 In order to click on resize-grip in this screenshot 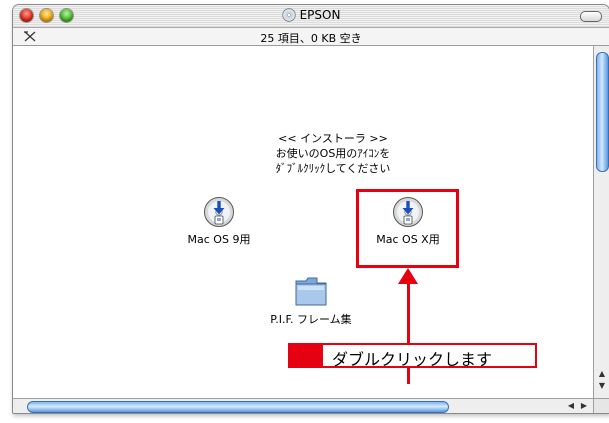, I will do `click(601, 405)`.